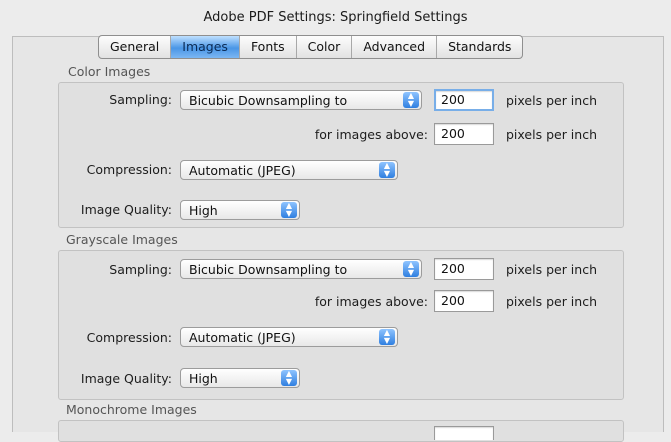 This screenshot has height=442, width=671. Describe the element at coordinates (205, 47) in the screenshot. I see `tab-images: Images` at that location.